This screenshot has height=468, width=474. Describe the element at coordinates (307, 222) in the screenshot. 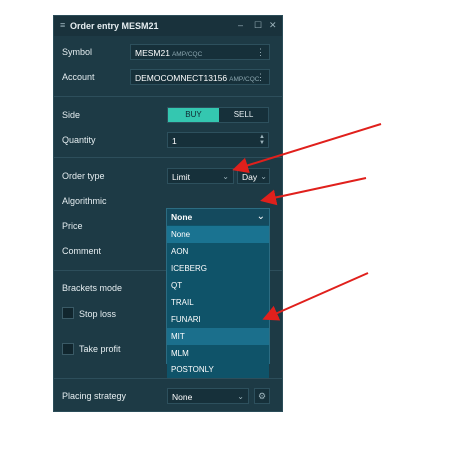

I see `annotation-arrows` at that location.